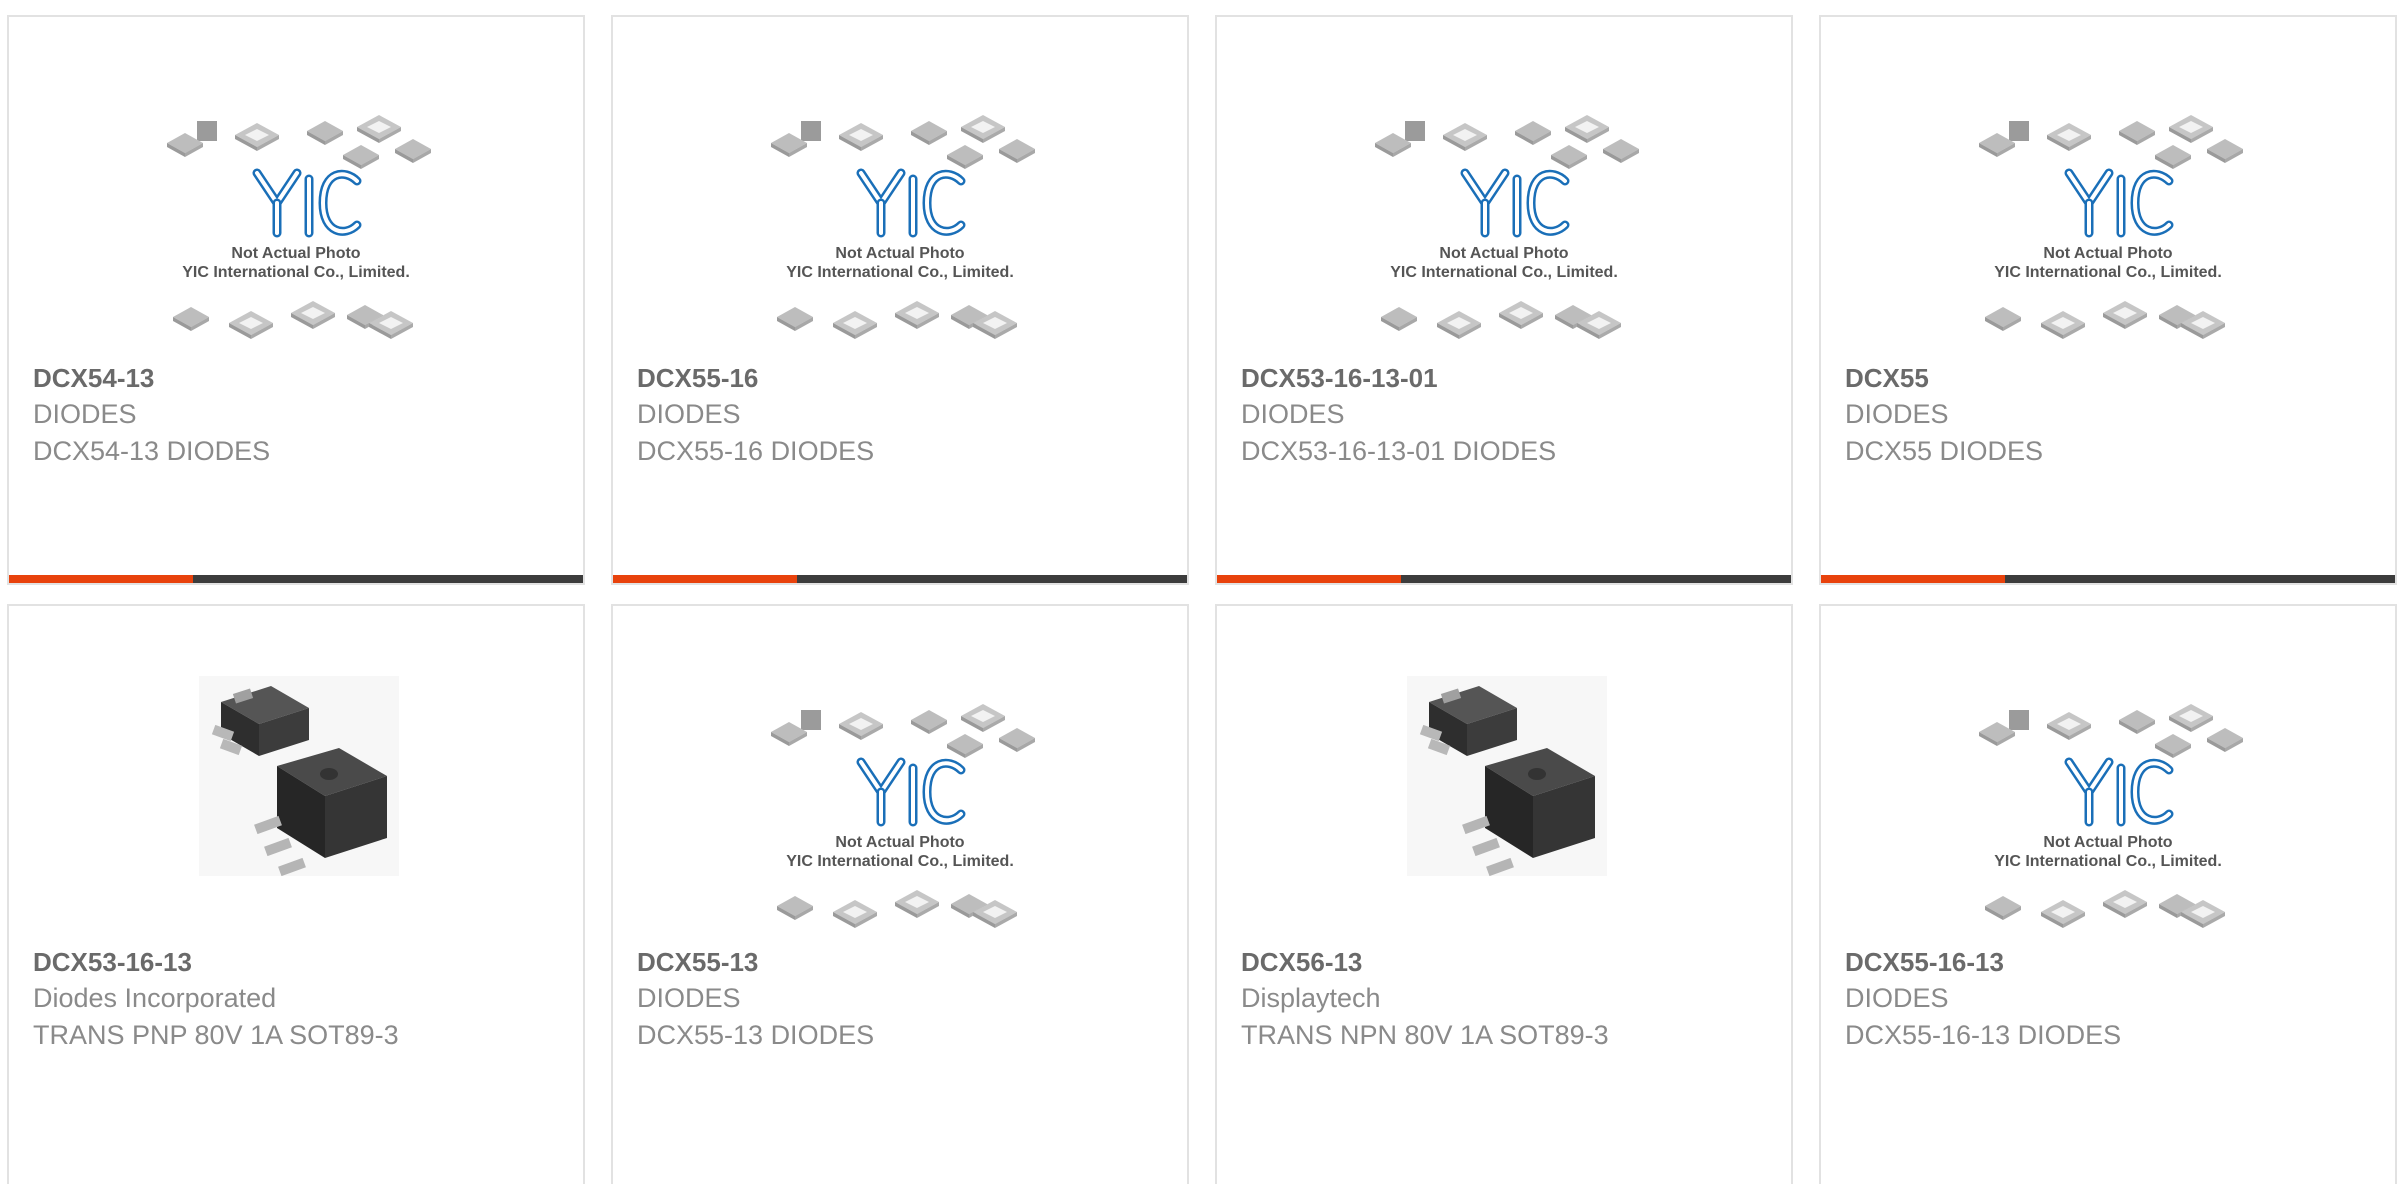 The image size is (2400, 1184). What do you see at coordinates (216, 1035) in the screenshot?
I see `description: TRANS PNP 80V 1A SOT89-3` at bounding box center [216, 1035].